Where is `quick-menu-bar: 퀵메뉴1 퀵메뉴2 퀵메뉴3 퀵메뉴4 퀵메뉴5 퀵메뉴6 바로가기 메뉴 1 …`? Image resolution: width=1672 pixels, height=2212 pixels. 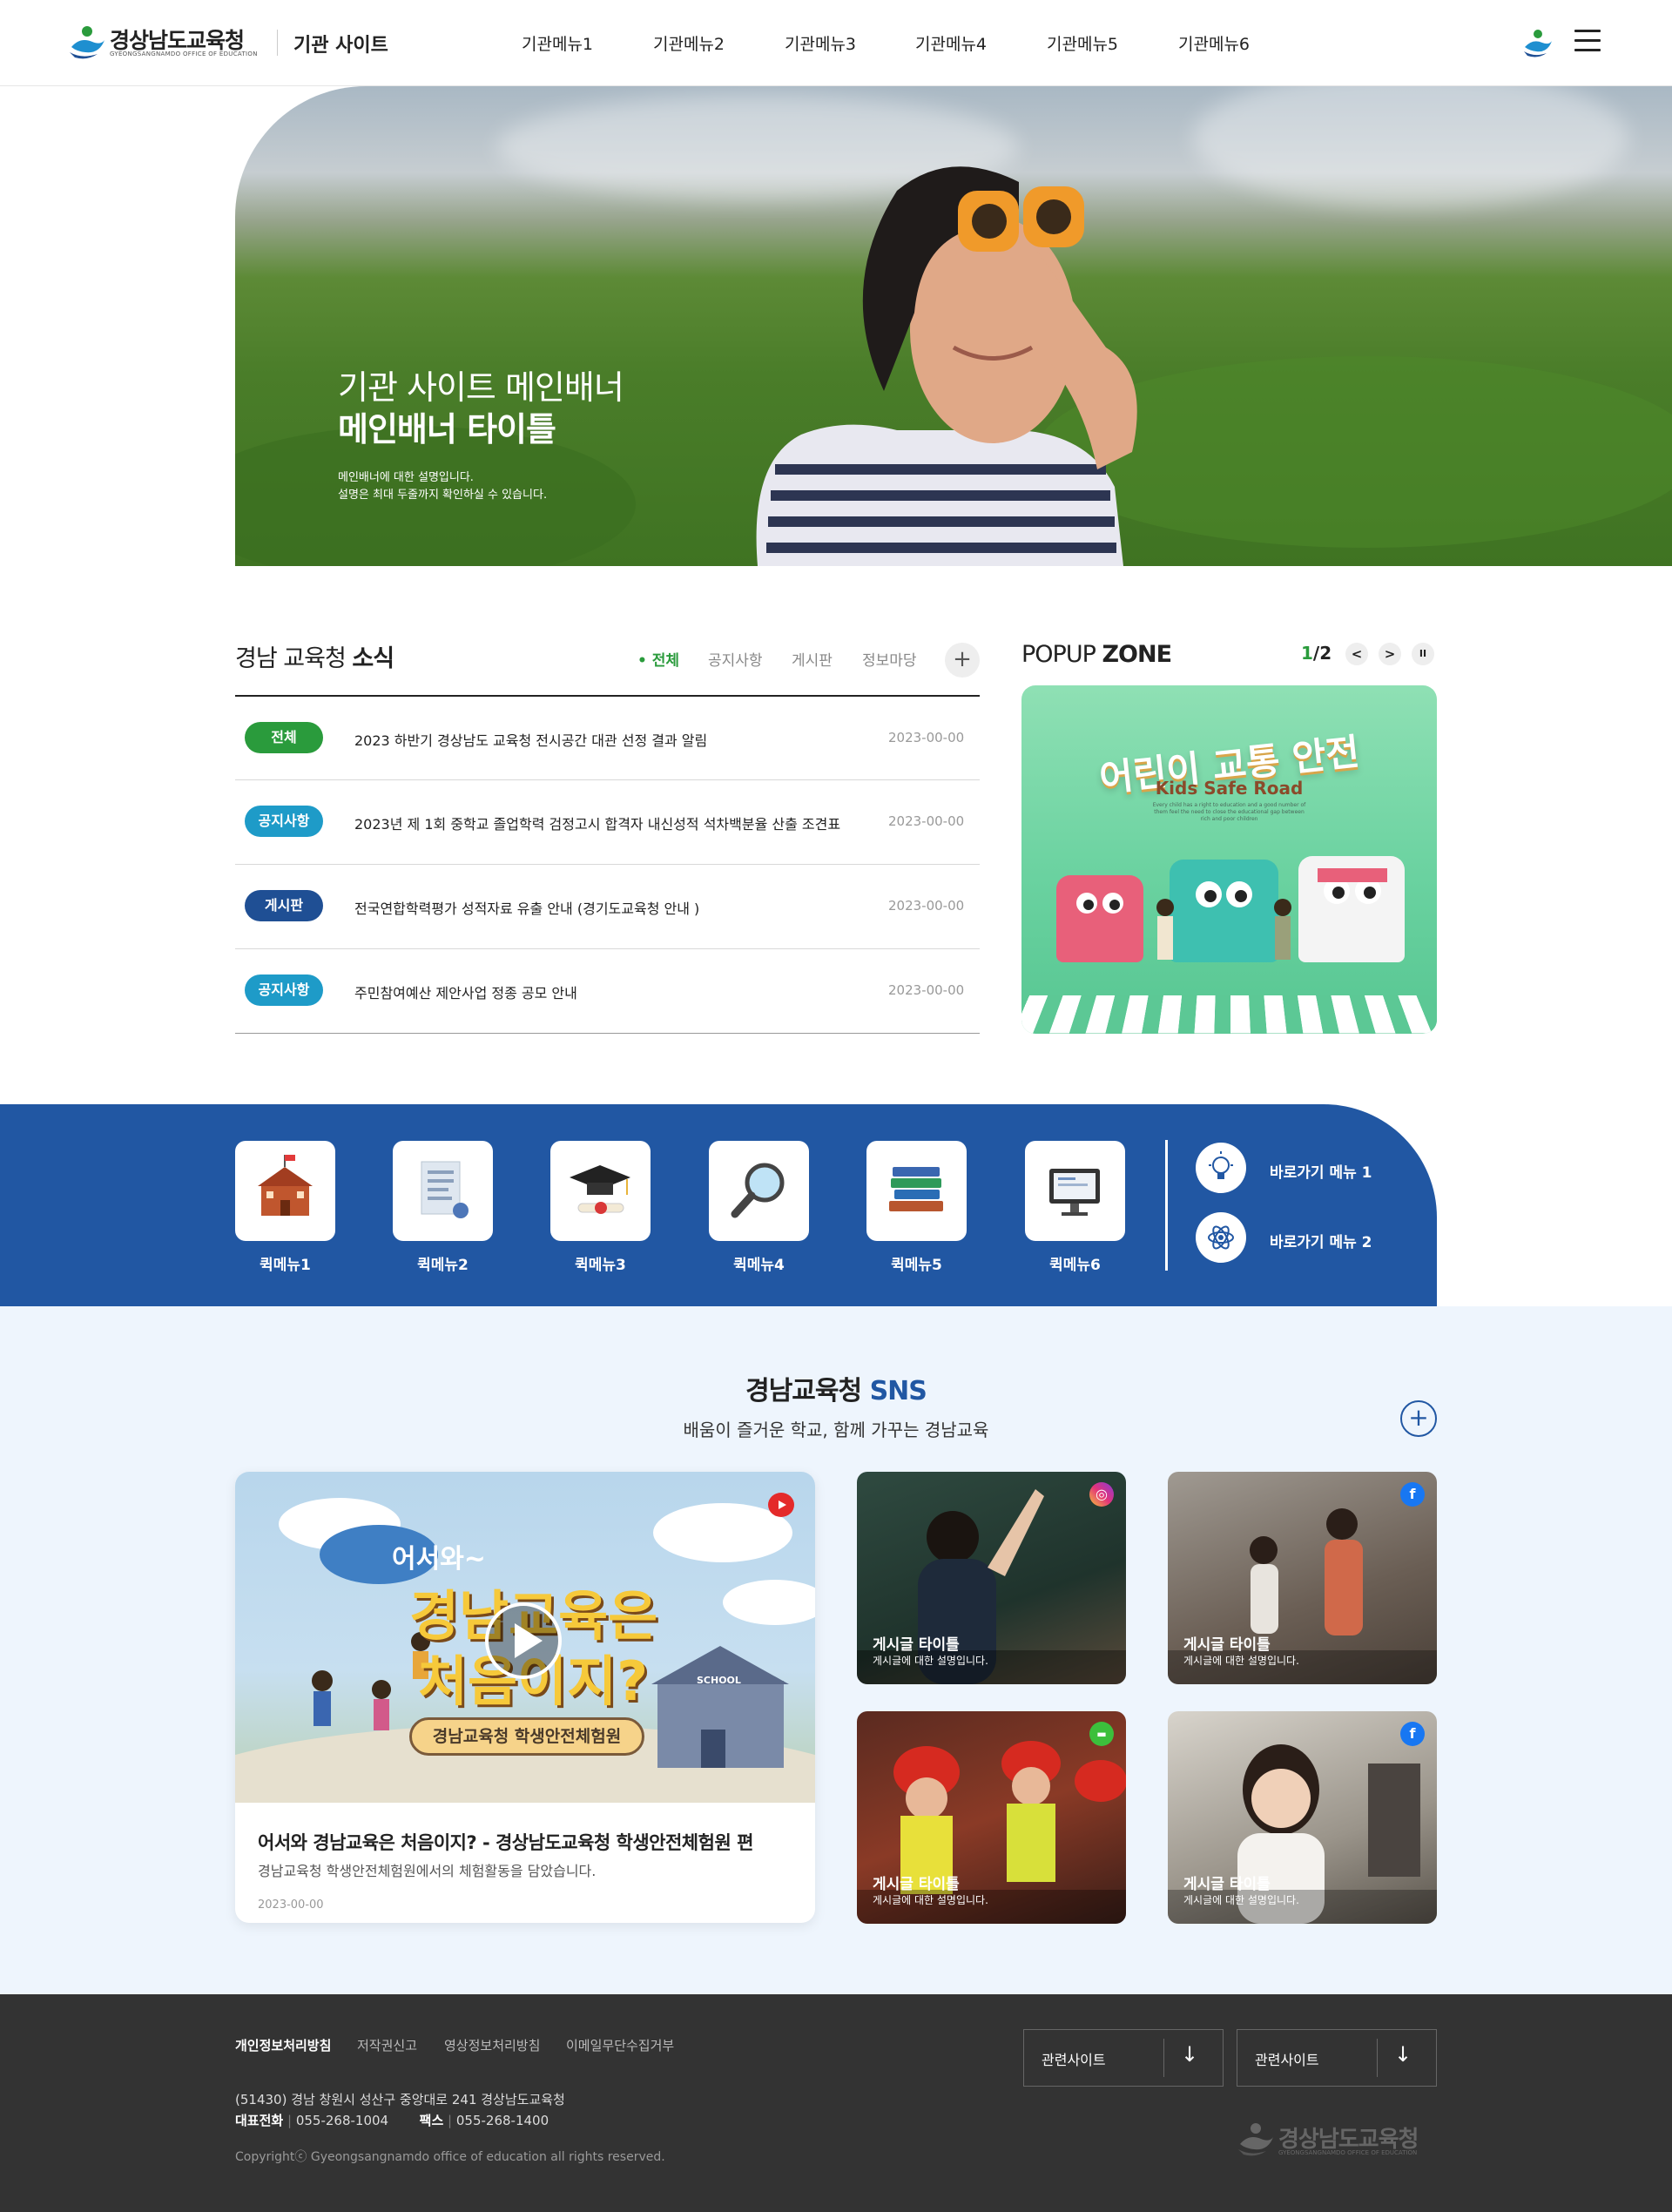 quick-menu-bar: 퀵메뉴1 퀵메뉴2 퀵메뉴3 퀵메뉴4 퀵메뉴5 퀵메뉴6 바로가기 메뉴 1 … is located at coordinates (718, 1205).